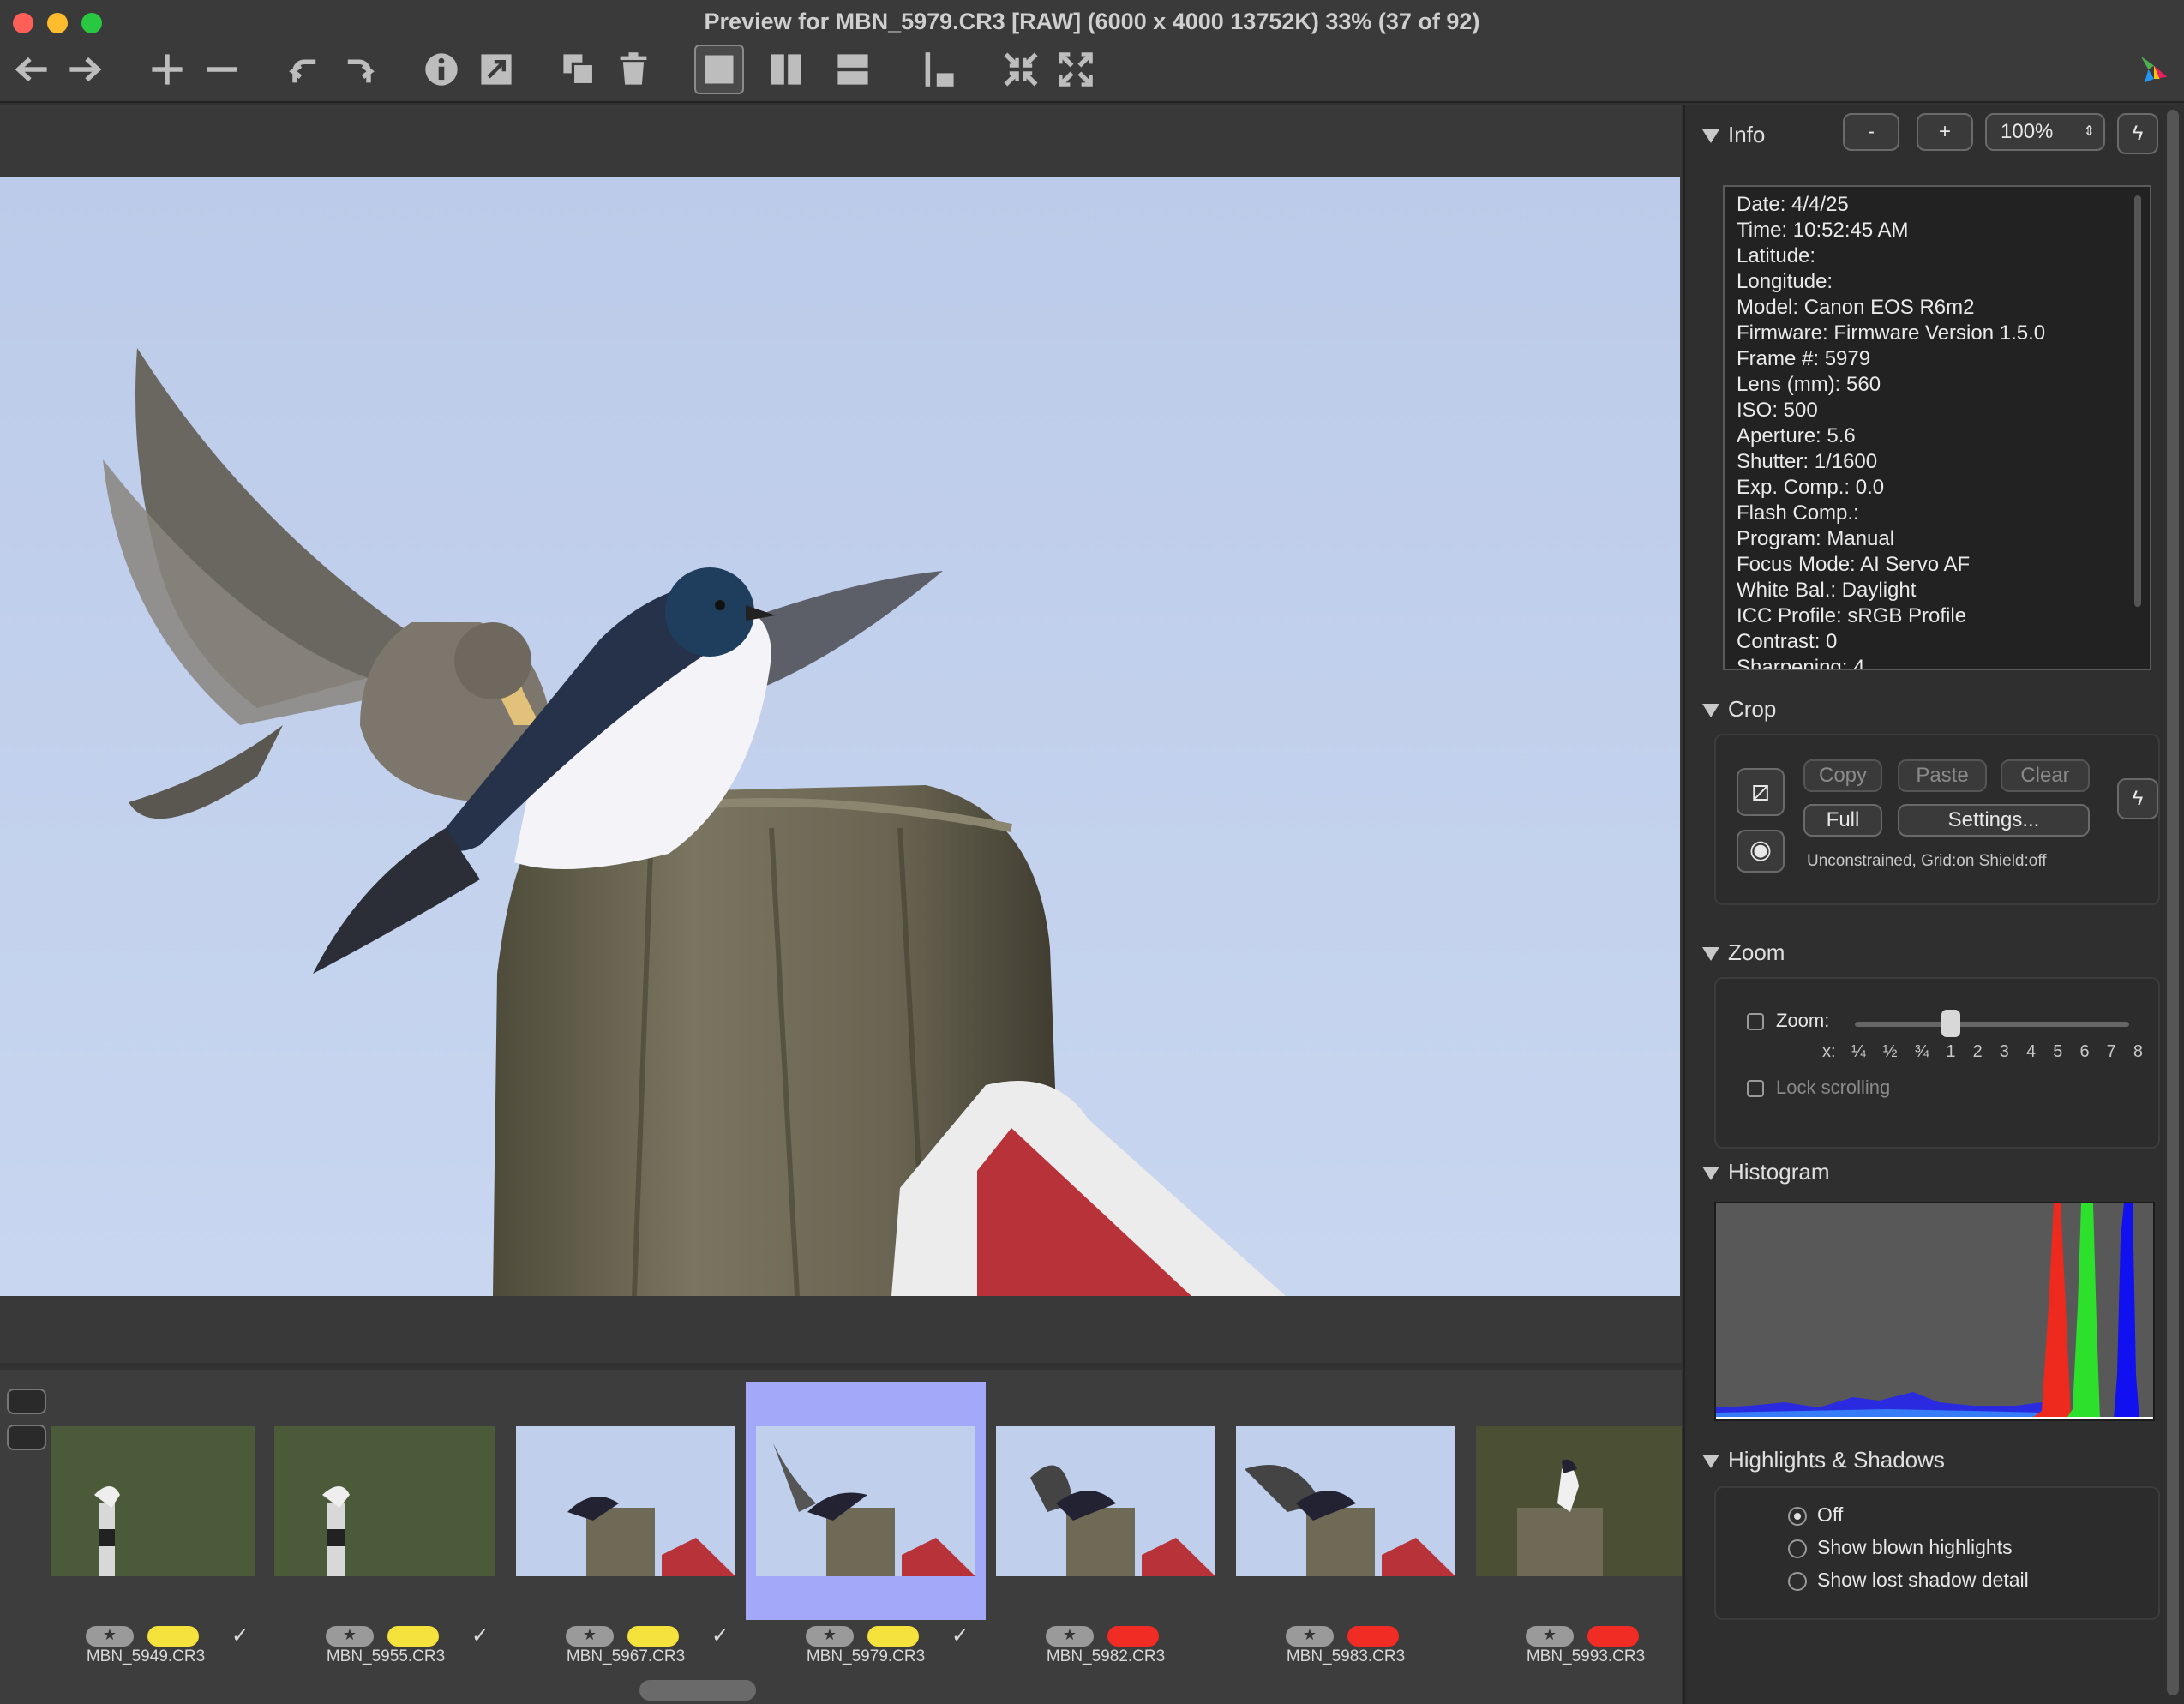 The height and width of the screenshot is (1704, 2184). I want to click on zoom-section-header: Zoom, so click(1743, 952).